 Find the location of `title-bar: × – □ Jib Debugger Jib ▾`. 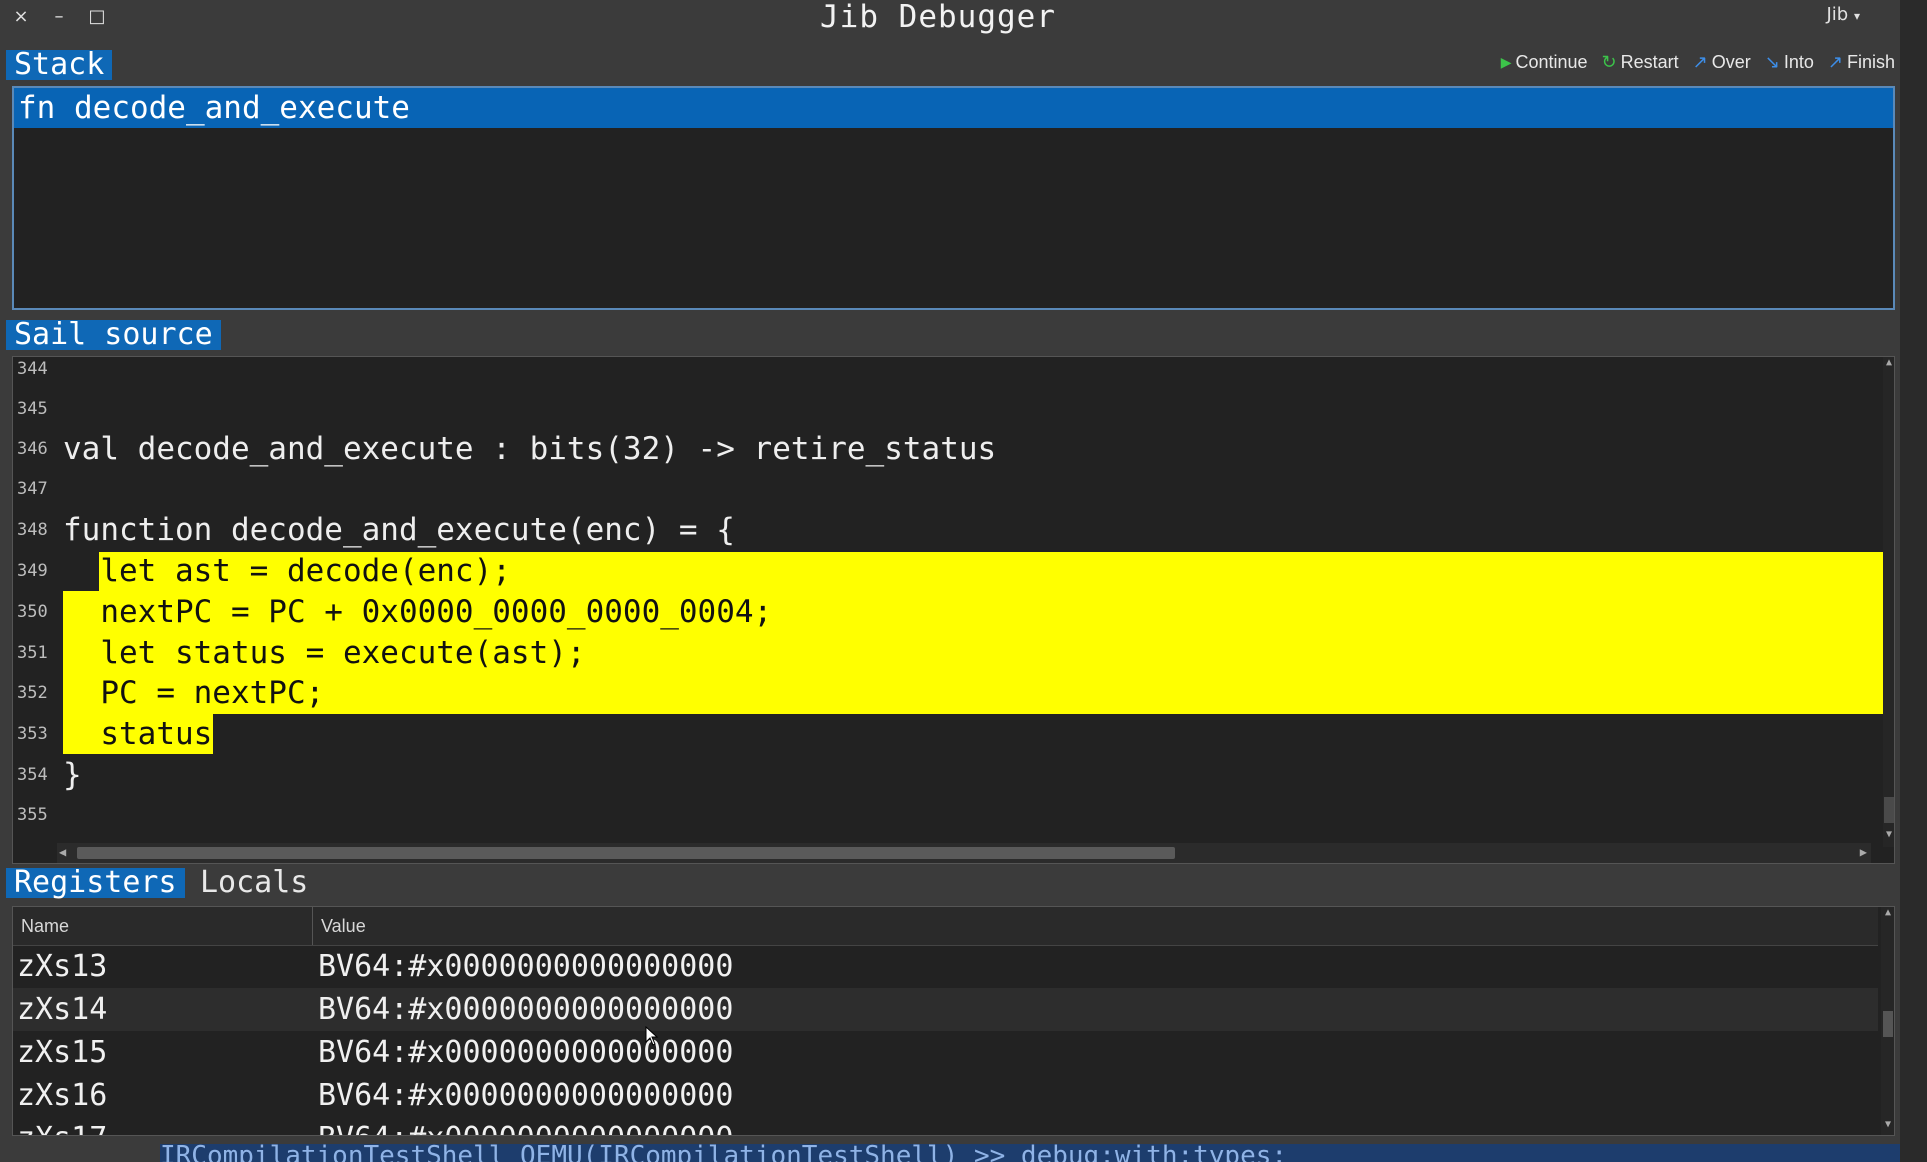

title-bar: × – □ Jib Debugger Jib ▾ is located at coordinates (950, 17).